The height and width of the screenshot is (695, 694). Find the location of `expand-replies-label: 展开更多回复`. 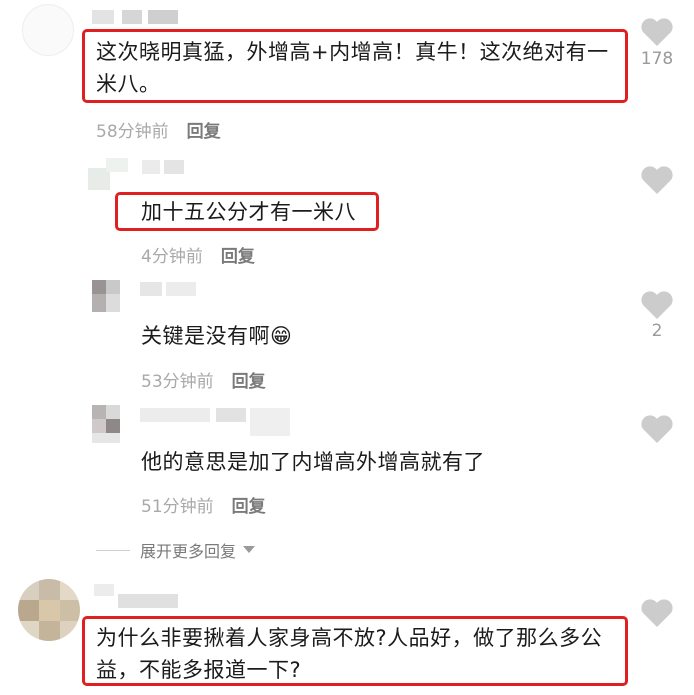

expand-replies-label: 展开更多回复 is located at coordinates (188, 550).